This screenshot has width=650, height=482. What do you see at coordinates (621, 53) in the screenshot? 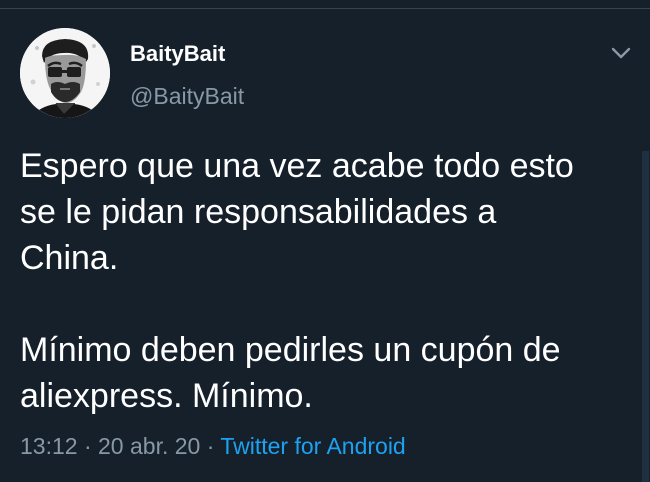
I see `chevron-down-icon` at bounding box center [621, 53].